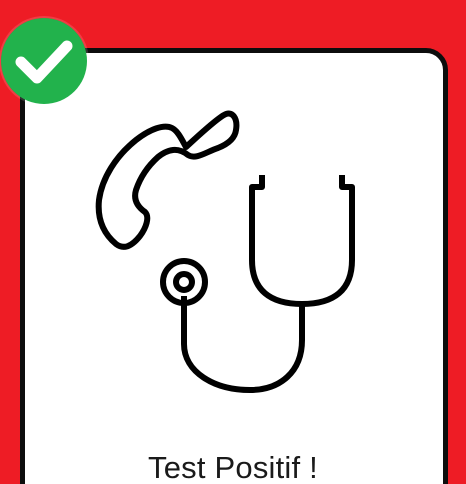 This screenshot has width=466, height=484. I want to click on result-caption: Test Positif !, so click(233, 467).